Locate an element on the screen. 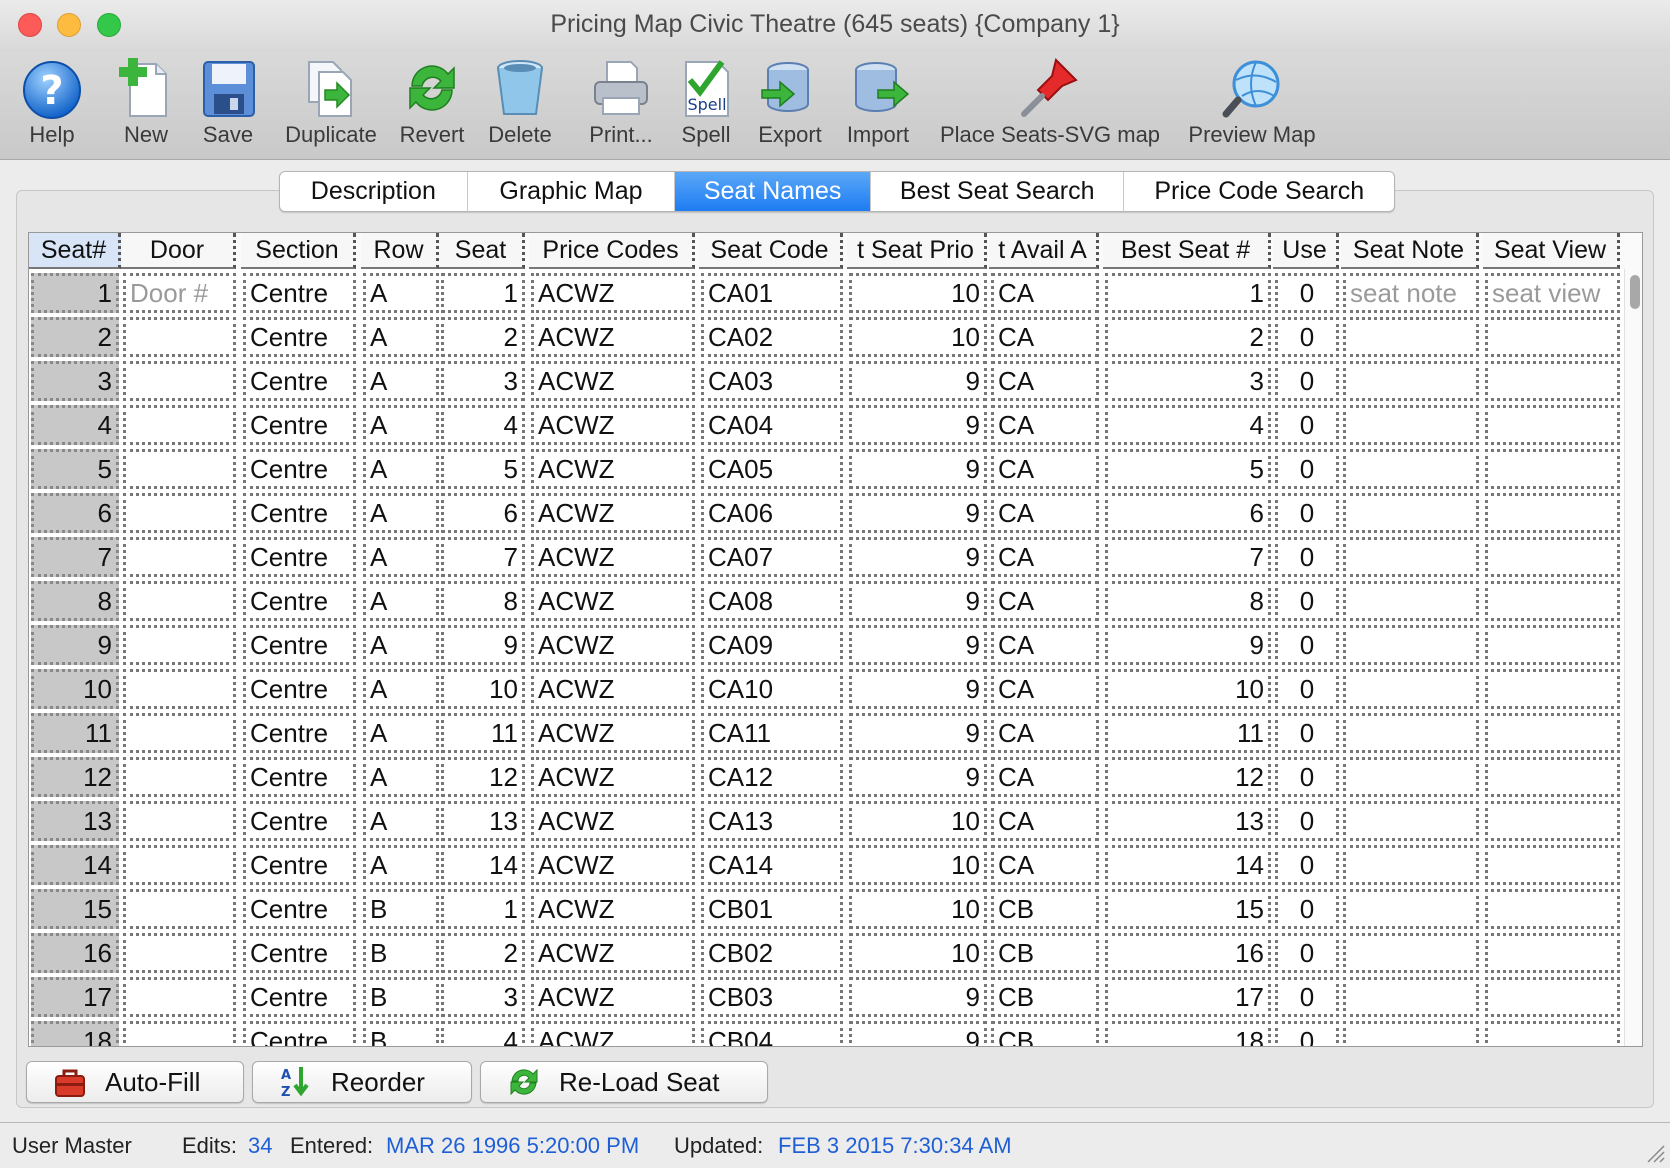 Image resolution: width=1670 pixels, height=1168 pixels. column-header-price-codes: Price Codes is located at coordinates (612, 251).